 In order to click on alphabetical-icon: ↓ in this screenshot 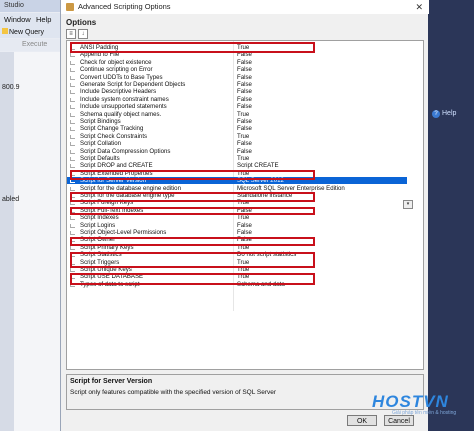, I will do `click(83, 34)`.